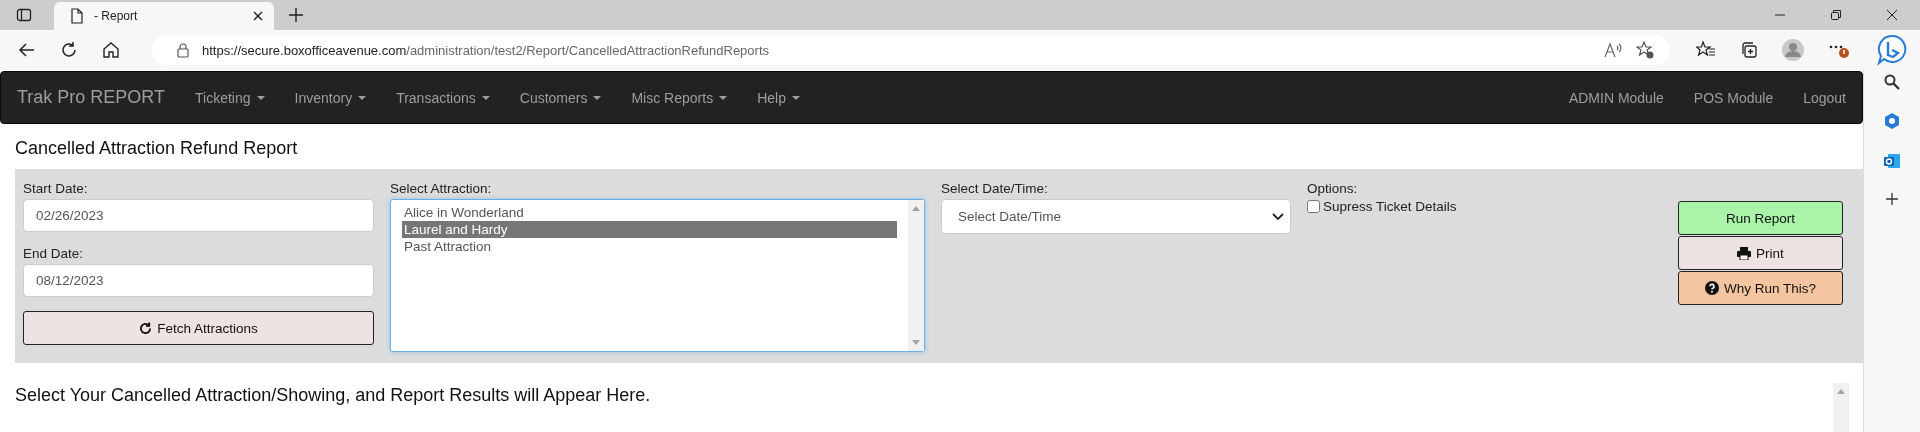 This screenshot has height=432, width=1920. I want to click on add-icon, so click(1892, 199).